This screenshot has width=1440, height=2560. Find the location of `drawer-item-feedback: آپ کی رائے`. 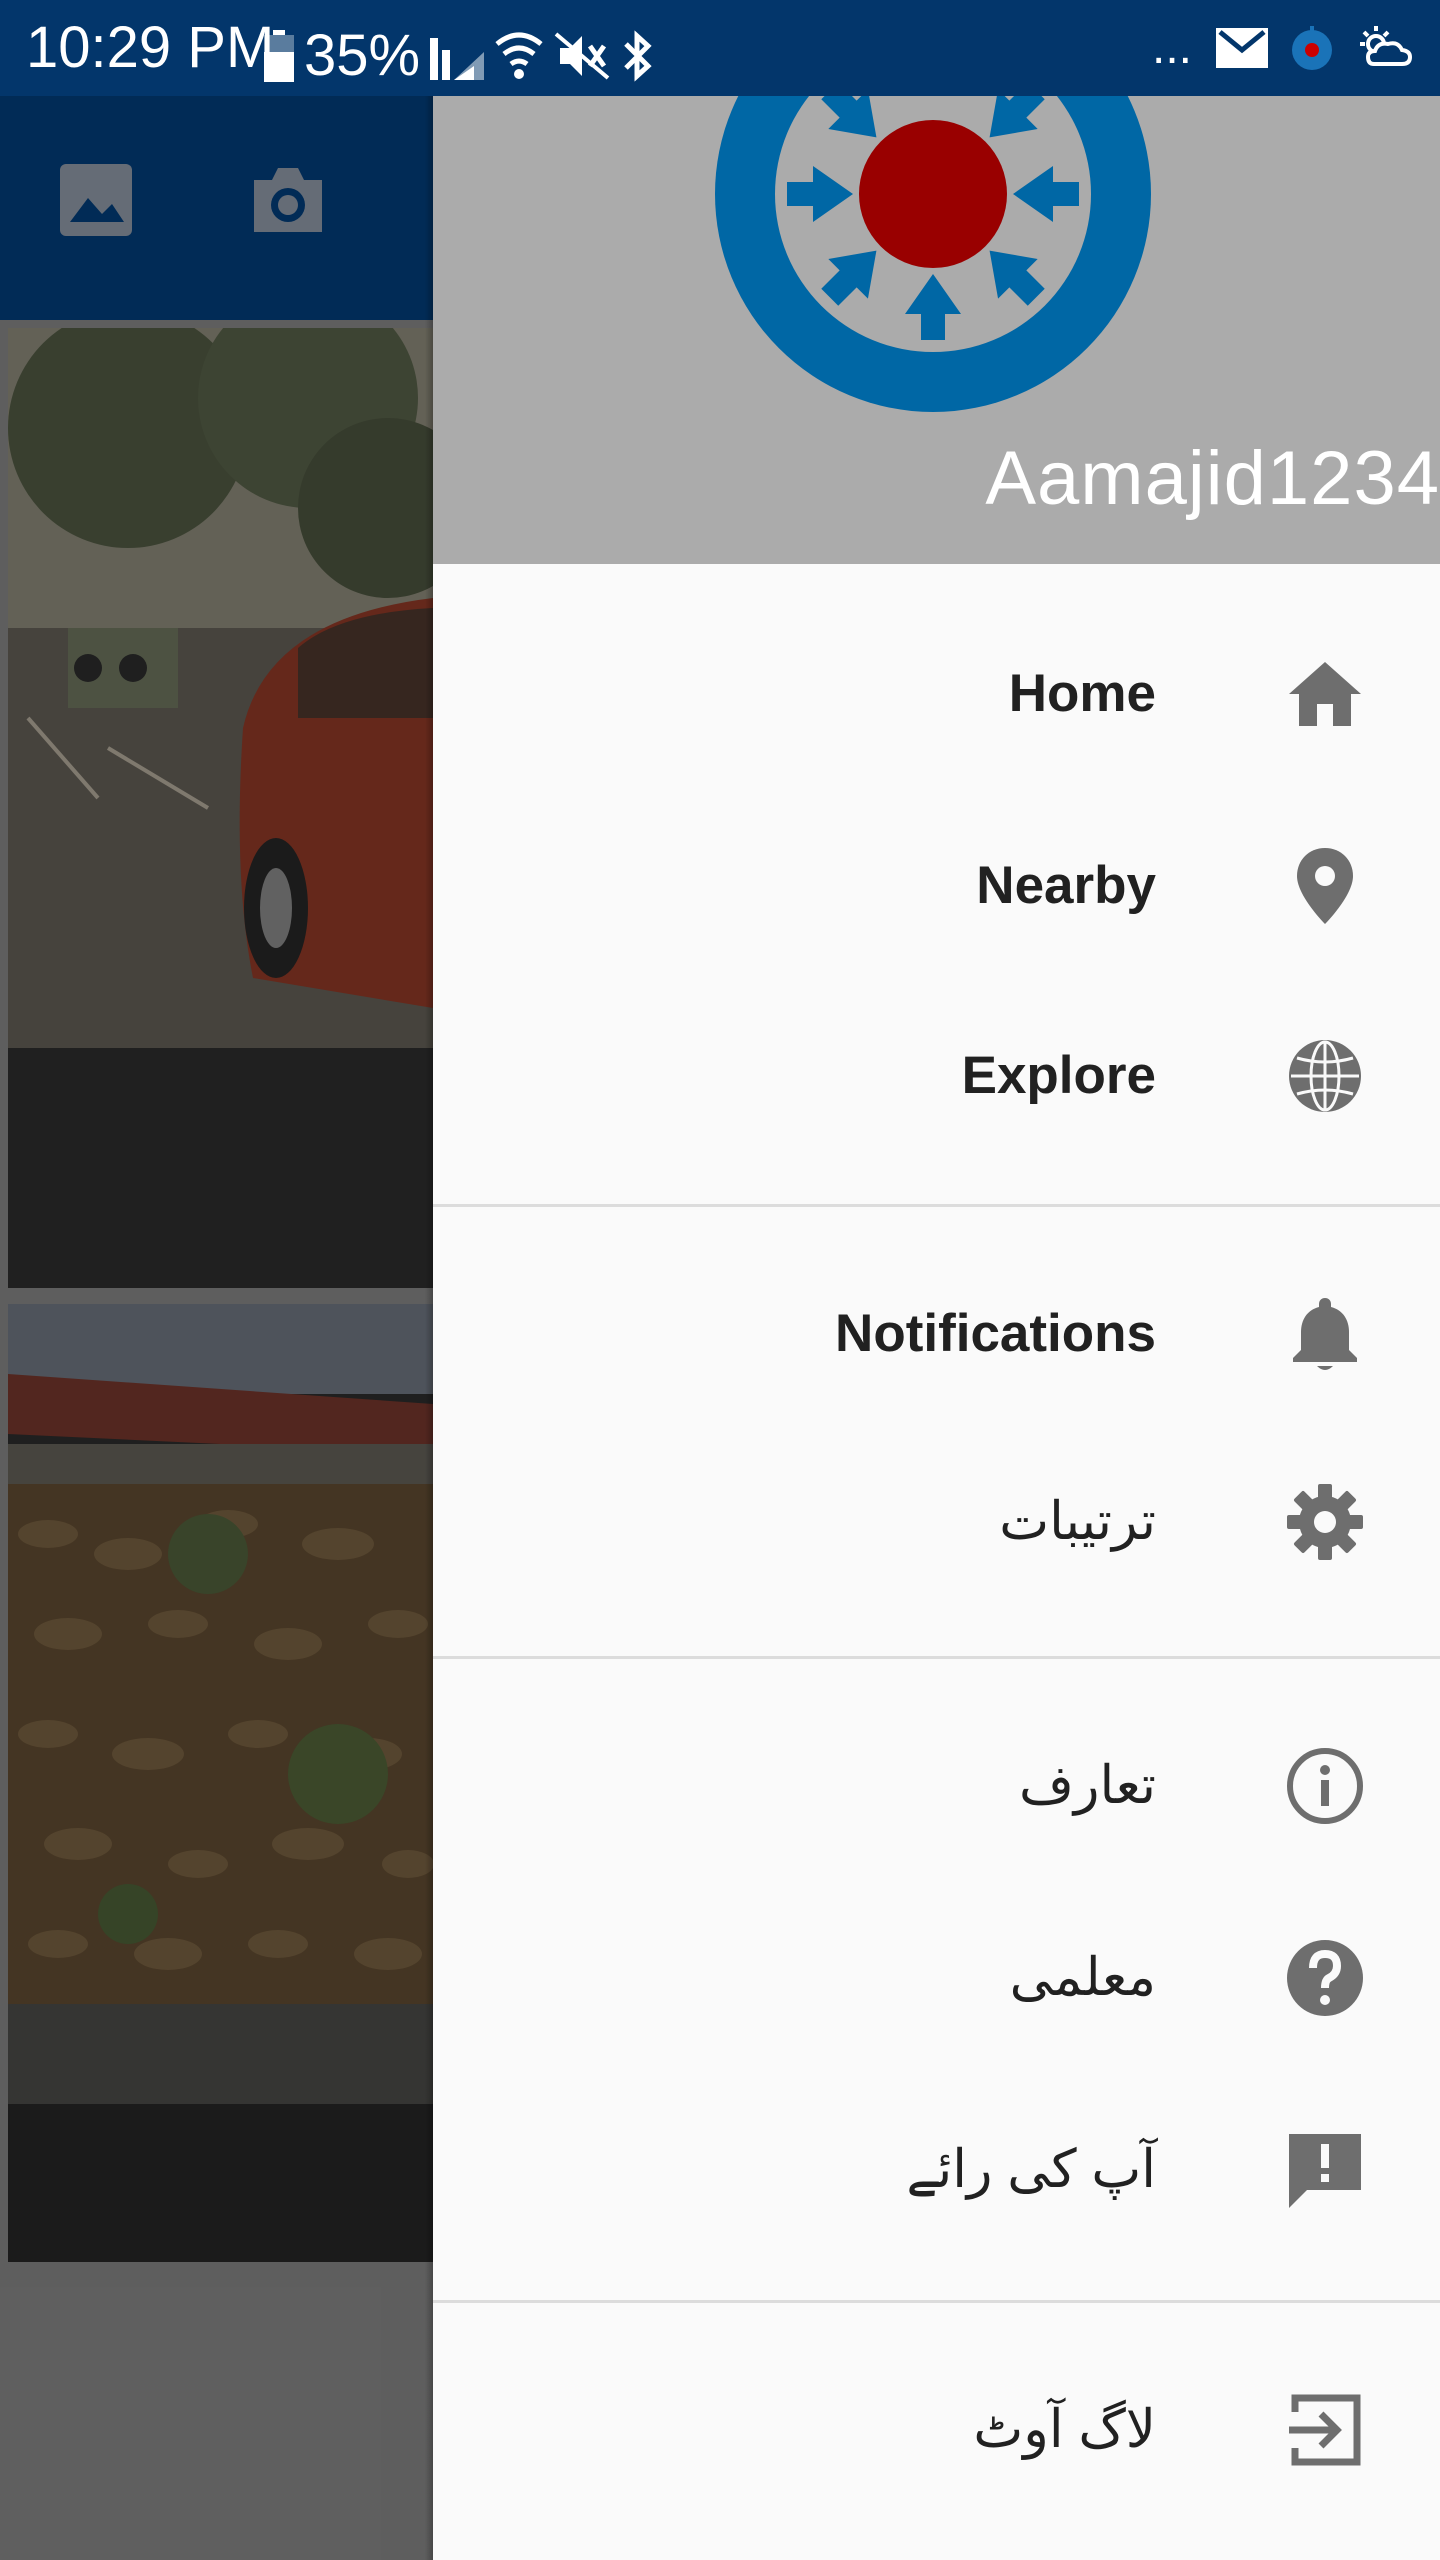

drawer-item-feedback: آپ کی رائے is located at coordinates (936, 2170).